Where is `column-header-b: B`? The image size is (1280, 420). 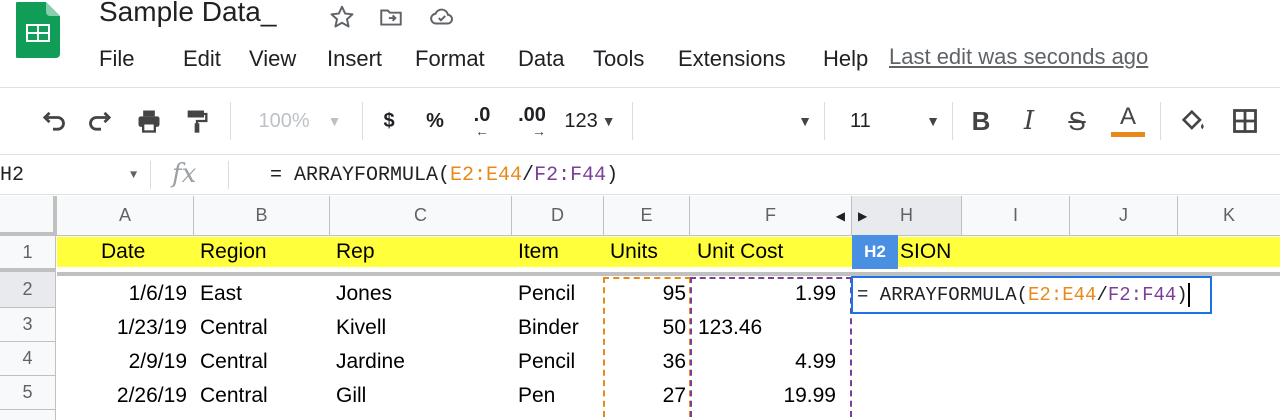 column-header-b: B is located at coordinates (262, 216).